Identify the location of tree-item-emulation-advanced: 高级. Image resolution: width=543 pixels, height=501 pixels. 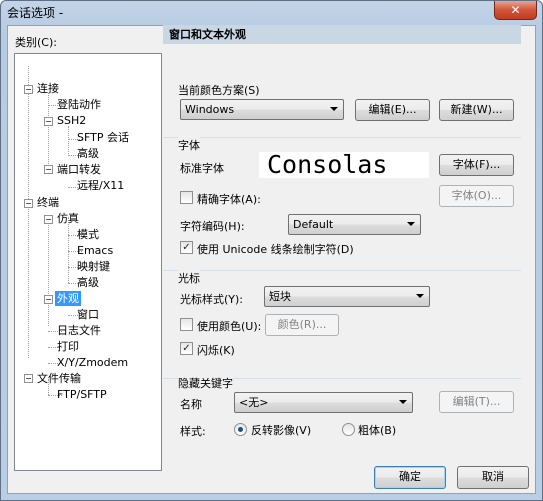
(88, 282).